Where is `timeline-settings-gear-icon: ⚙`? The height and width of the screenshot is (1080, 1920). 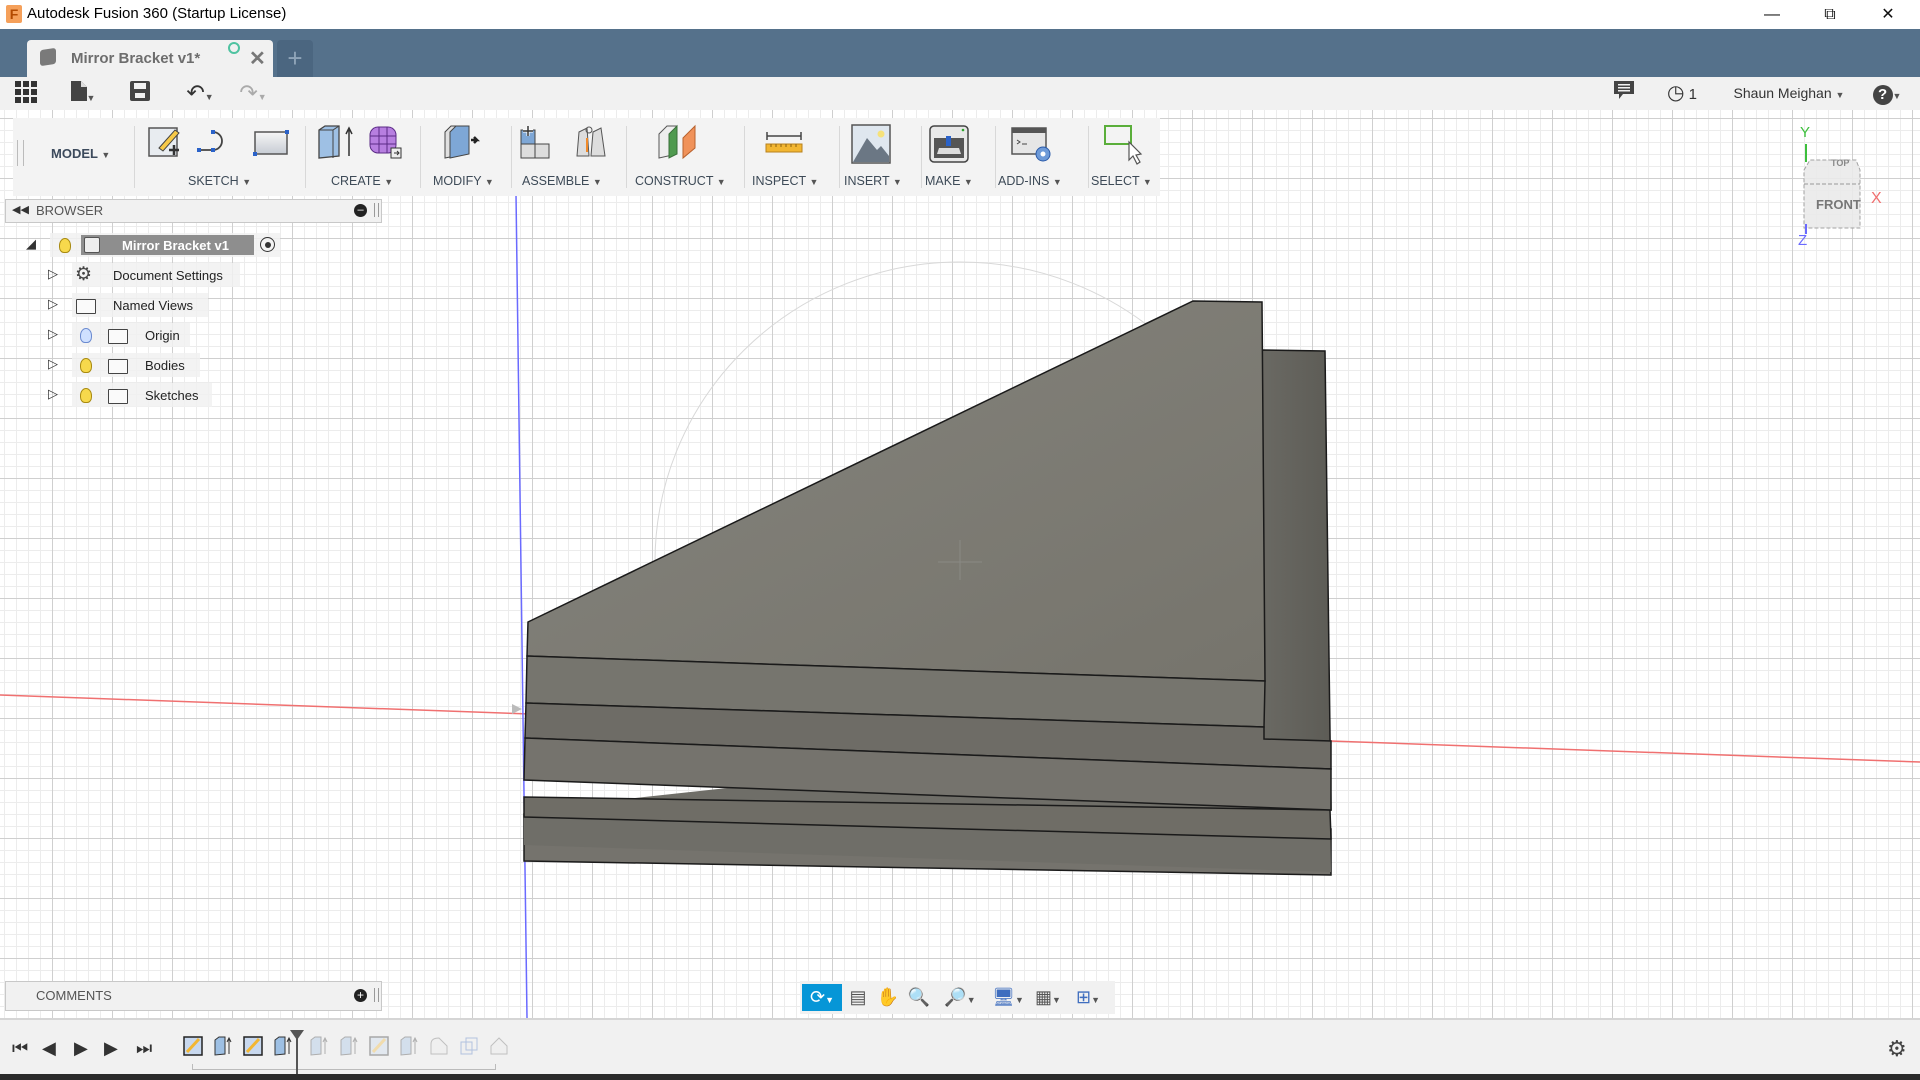 timeline-settings-gear-icon: ⚙ is located at coordinates (1897, 1049).